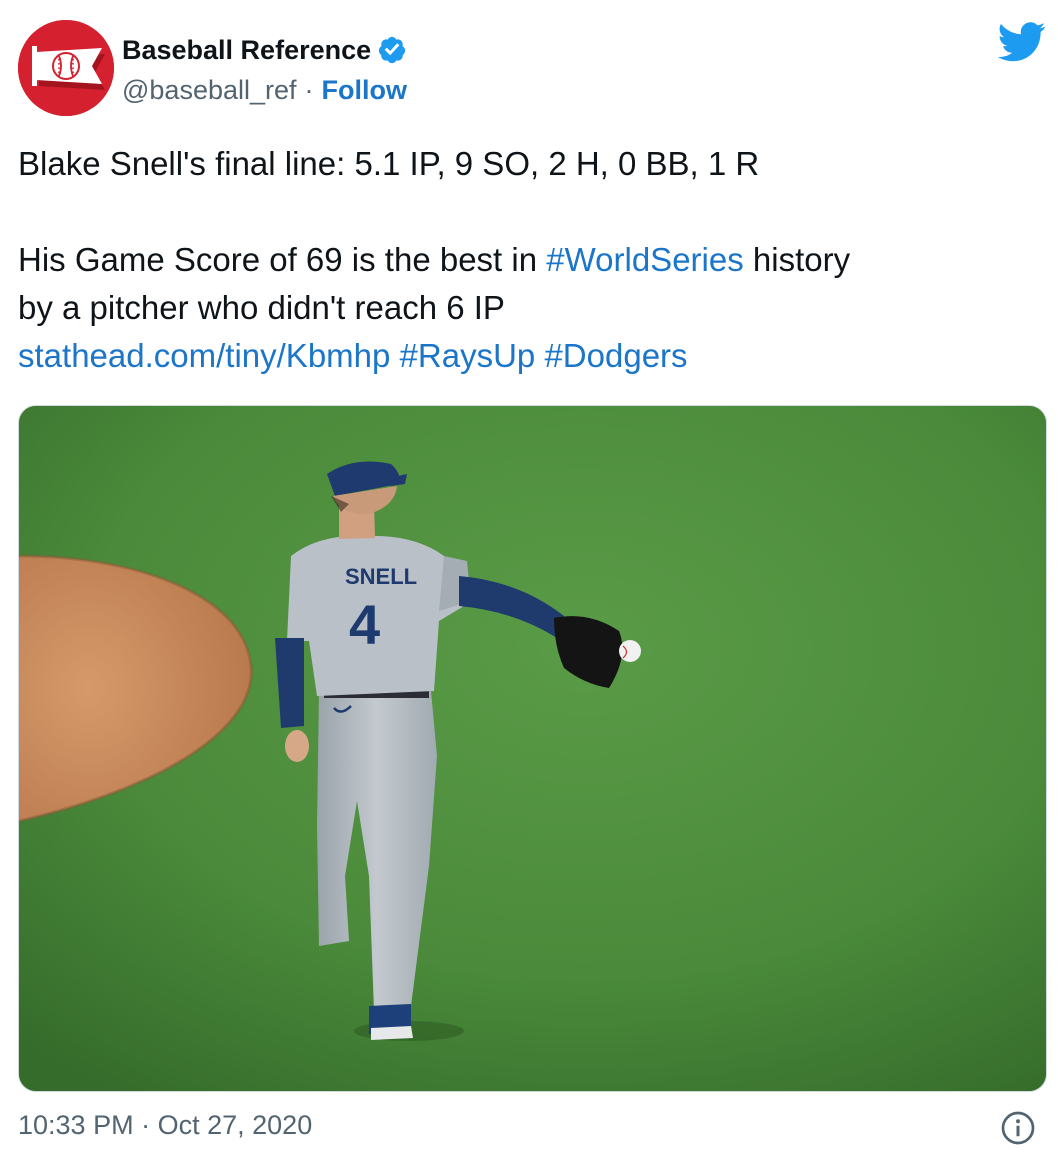  I want to click on tweet-time: 10:33 PM, so click(76, 1125).